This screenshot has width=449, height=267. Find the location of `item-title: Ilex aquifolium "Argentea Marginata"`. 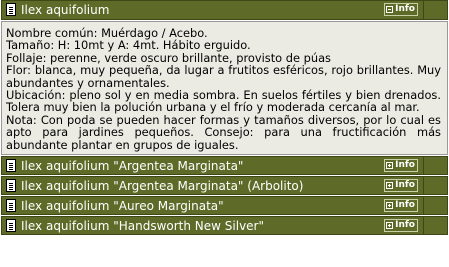

item-title: Ilex aquifolium "Argentea Marginata" is located at coordinates (132, 166).